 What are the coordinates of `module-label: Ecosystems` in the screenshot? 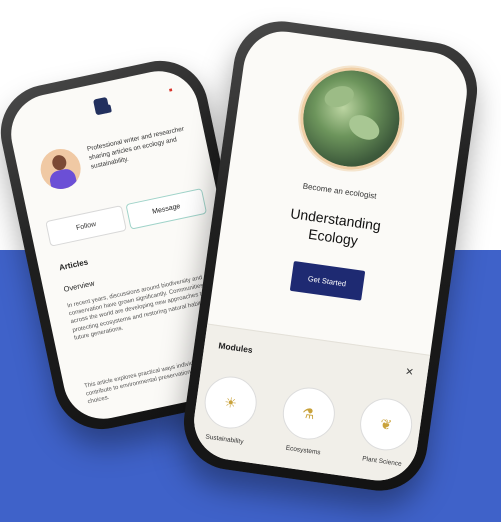 It's located at (303, 450).